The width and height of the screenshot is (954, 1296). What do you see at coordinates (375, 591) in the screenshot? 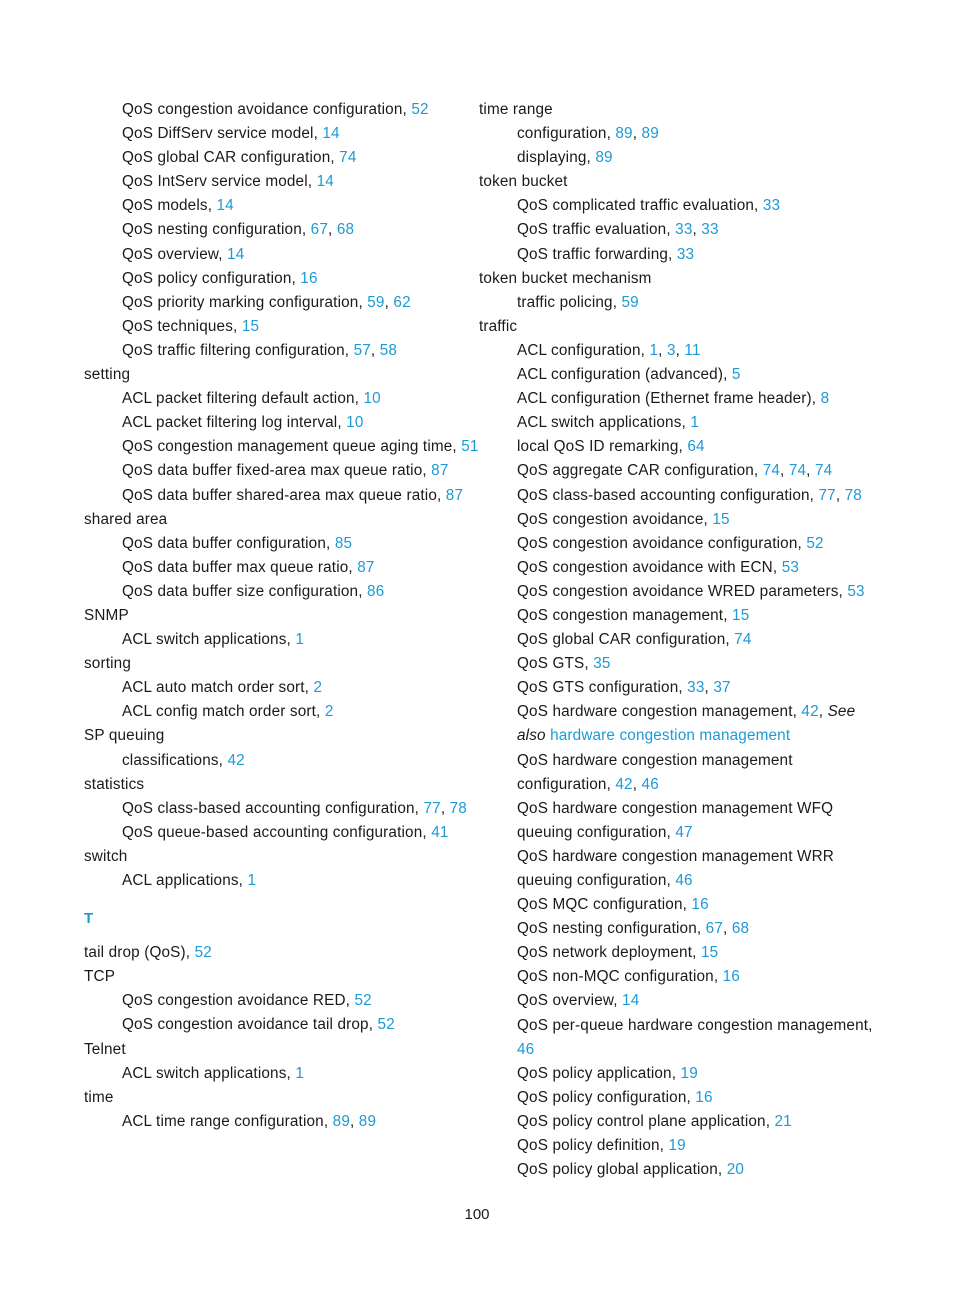
I see `page-locator: 86` at bounding box center [375, 591].